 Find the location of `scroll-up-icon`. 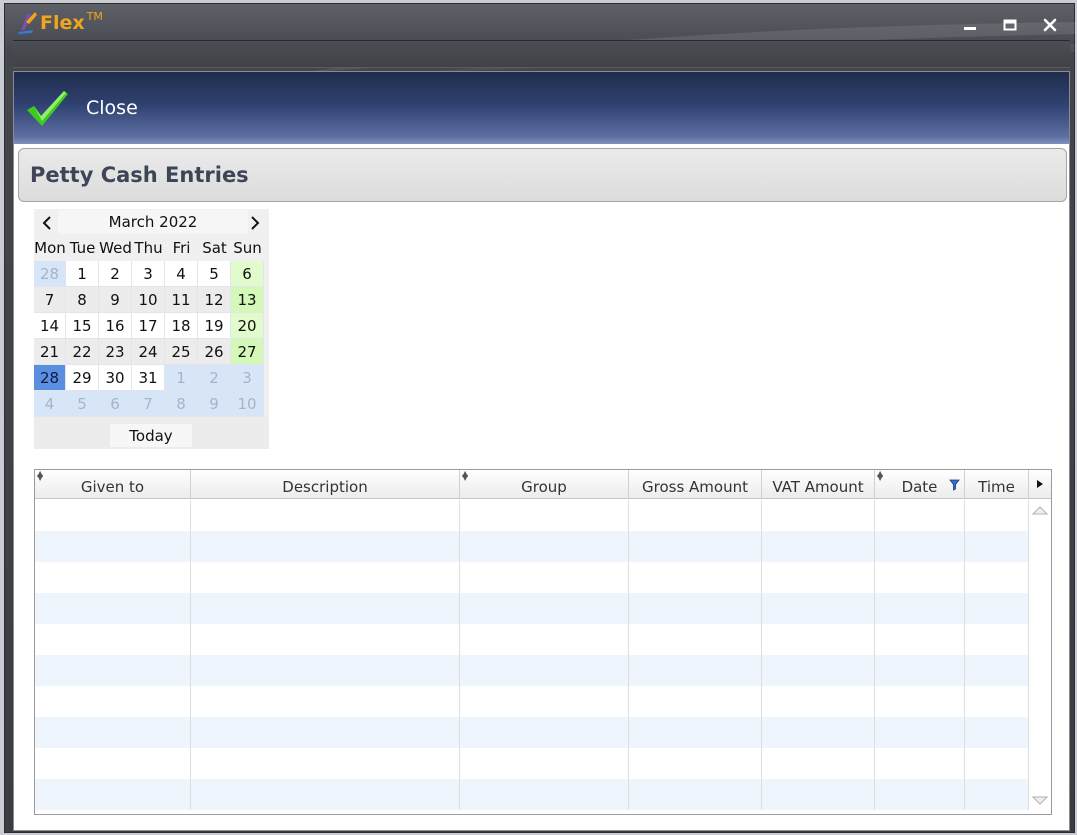

scroll-up-icon is located at coordinates (1040, 510).